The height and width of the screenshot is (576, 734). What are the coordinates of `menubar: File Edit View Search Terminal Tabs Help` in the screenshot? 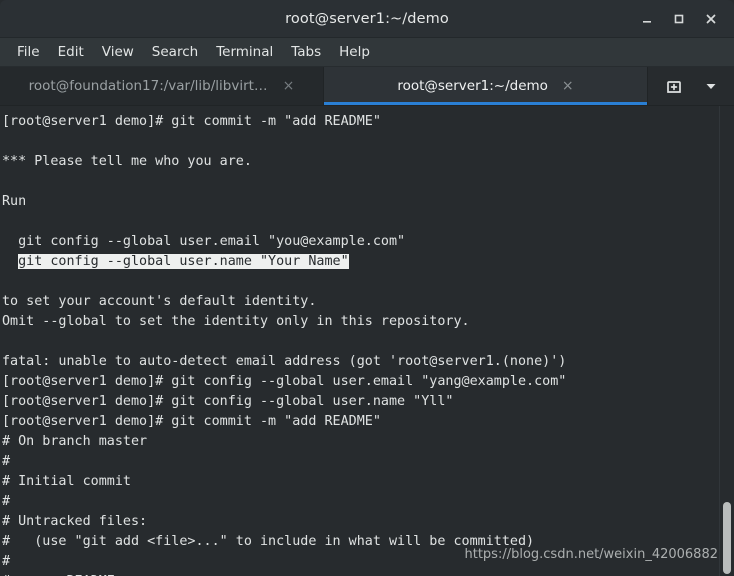 It's located at (367, 52).